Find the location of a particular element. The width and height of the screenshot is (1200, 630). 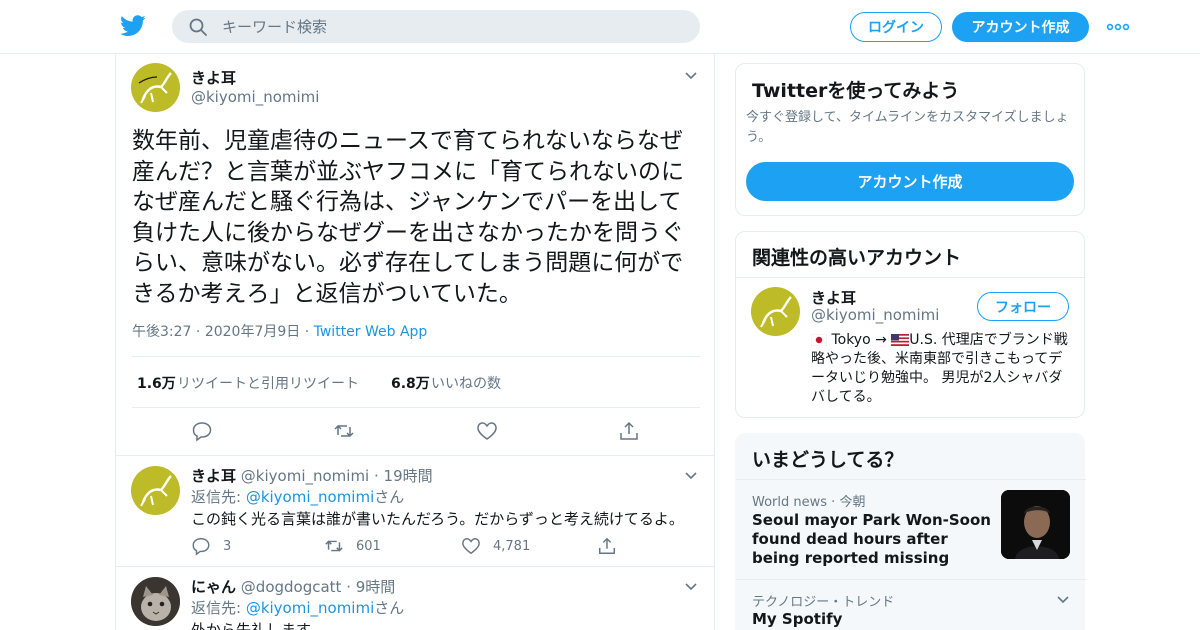

tweet-author-handle: @kiyomi_nomimi is located at coordinates (255, 97).